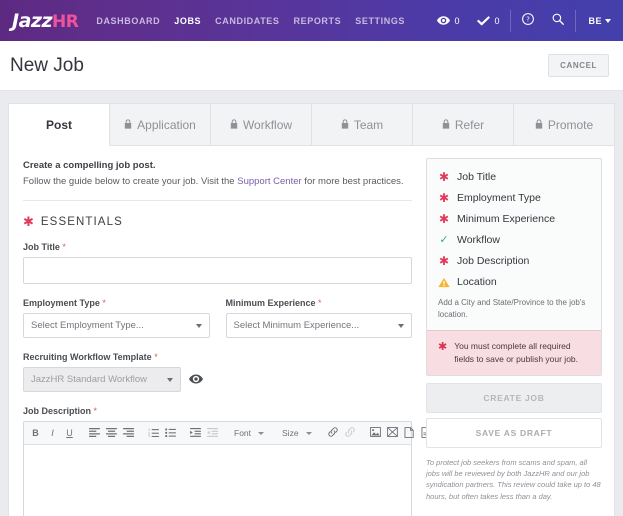  I want to click on nav-link-candidates: CANDIDATES, so click(247, 21).